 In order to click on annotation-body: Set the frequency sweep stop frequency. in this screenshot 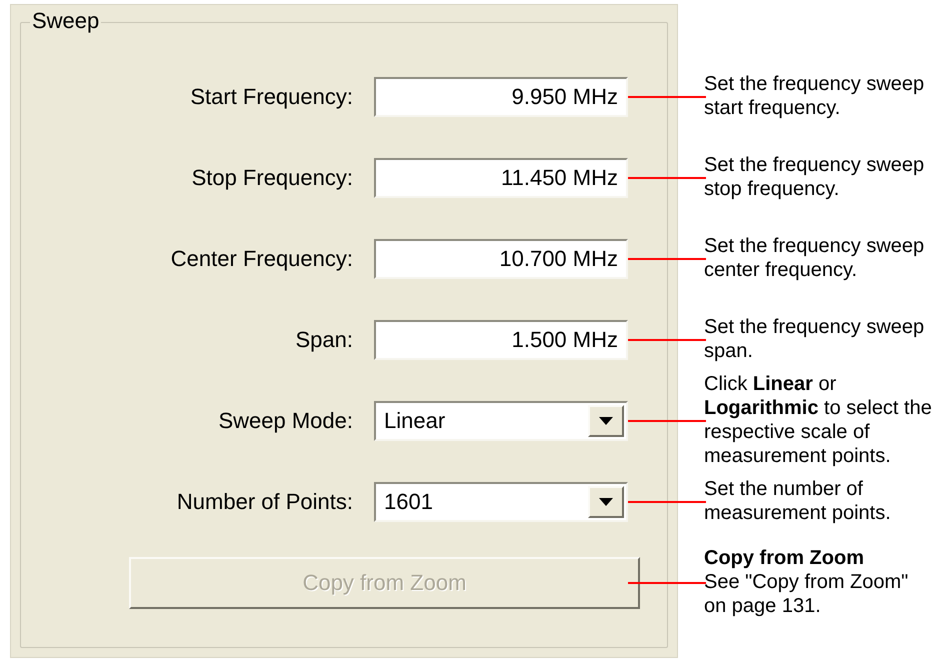, I will do `click(814, 177)`.